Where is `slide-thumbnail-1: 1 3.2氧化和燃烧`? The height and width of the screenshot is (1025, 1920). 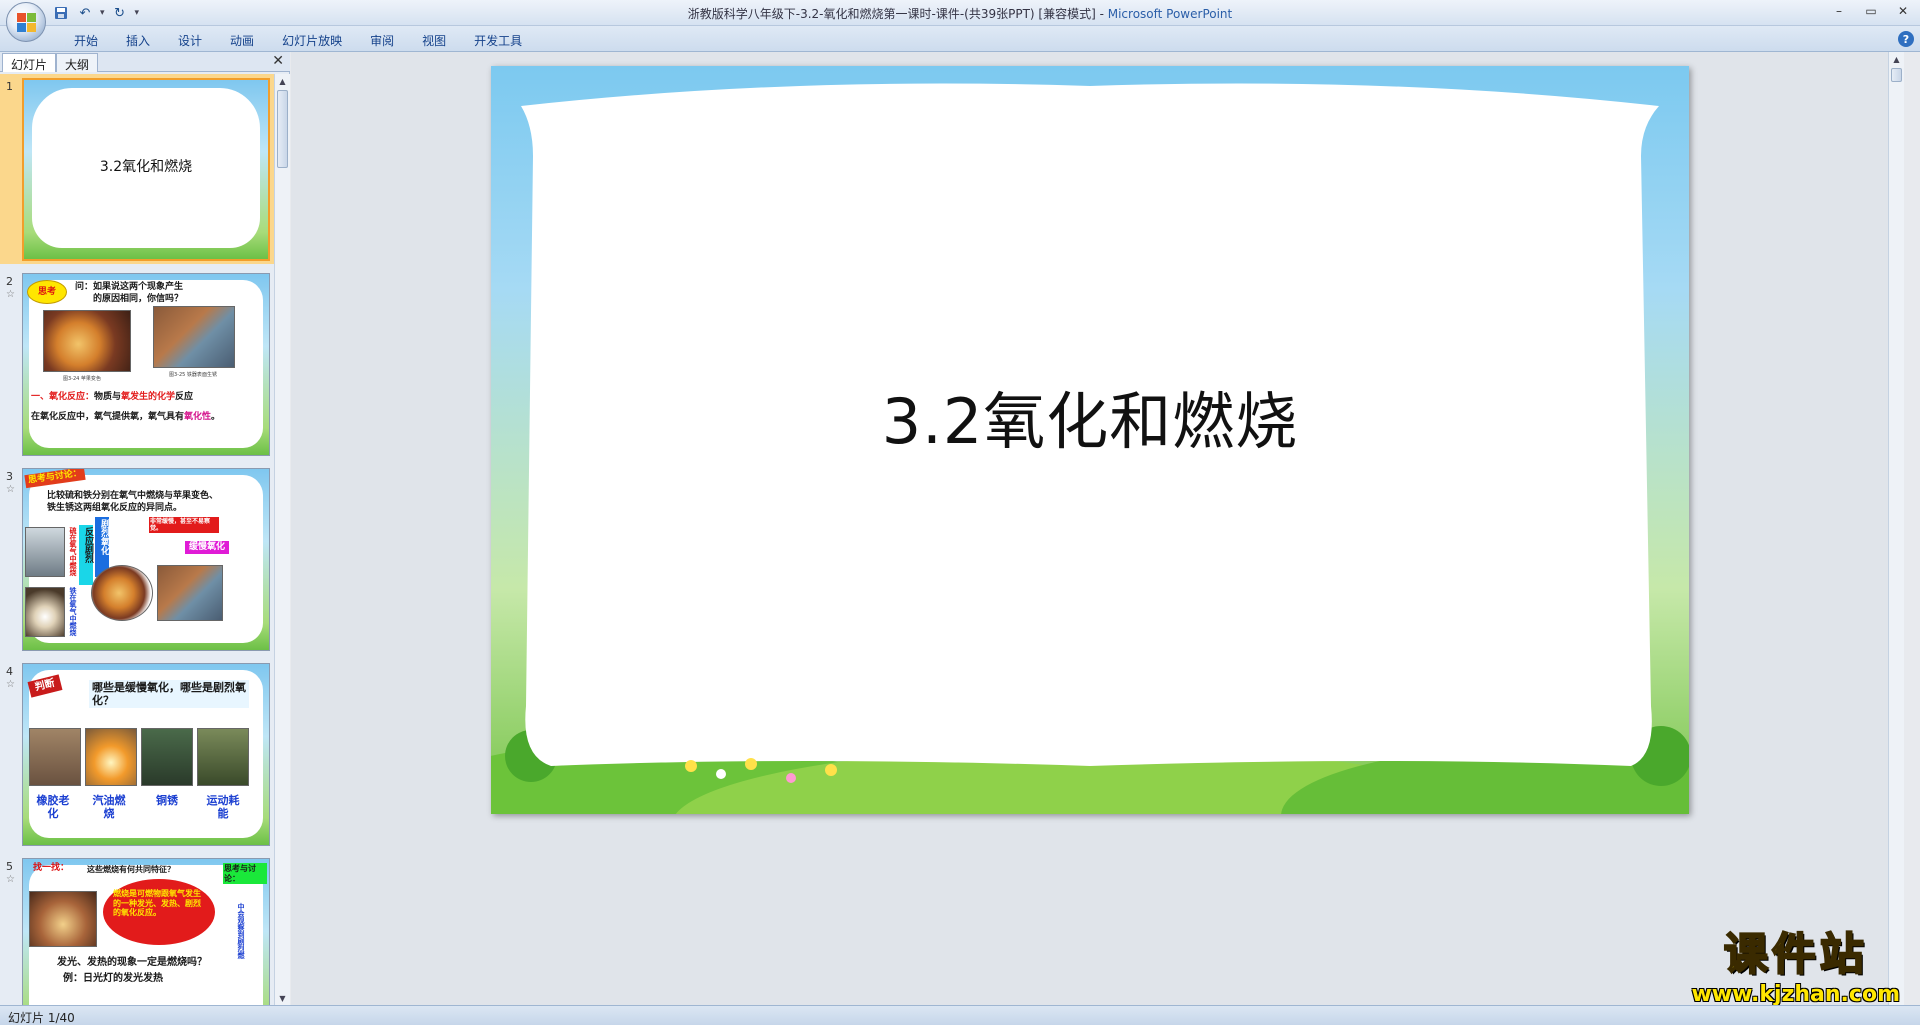
slide-thumbnail-1: 1 3.2氧化和燃烧 is located at coordinates (137, 169).